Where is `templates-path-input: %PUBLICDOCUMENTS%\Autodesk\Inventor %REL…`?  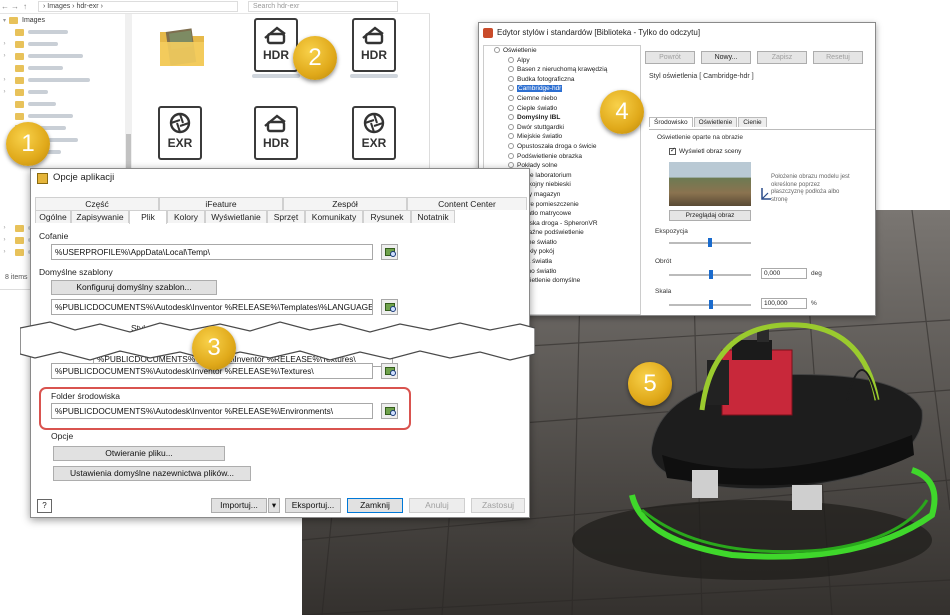
templates-path-input: %PUBLICDOCUMENTS%\Autodesk\Inventor %REL… is located at coordinates (212, 307).